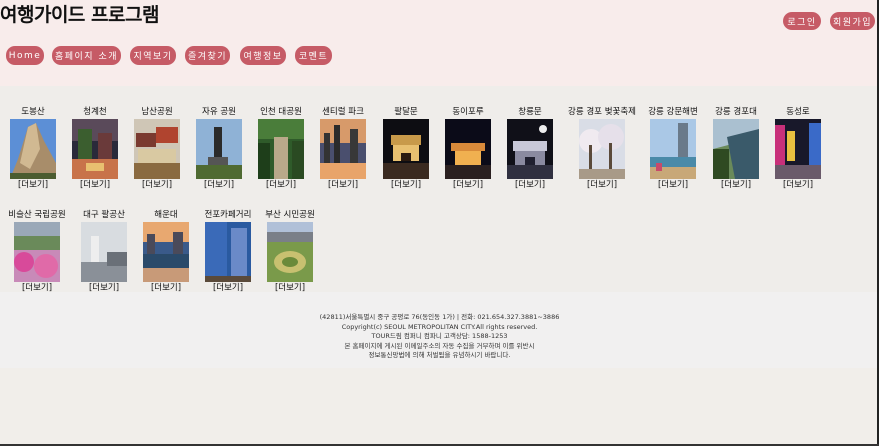 This screenshot has height=446, width=879. I want to click on nav-favorites: 즐겨찾기, so click(207, 55).